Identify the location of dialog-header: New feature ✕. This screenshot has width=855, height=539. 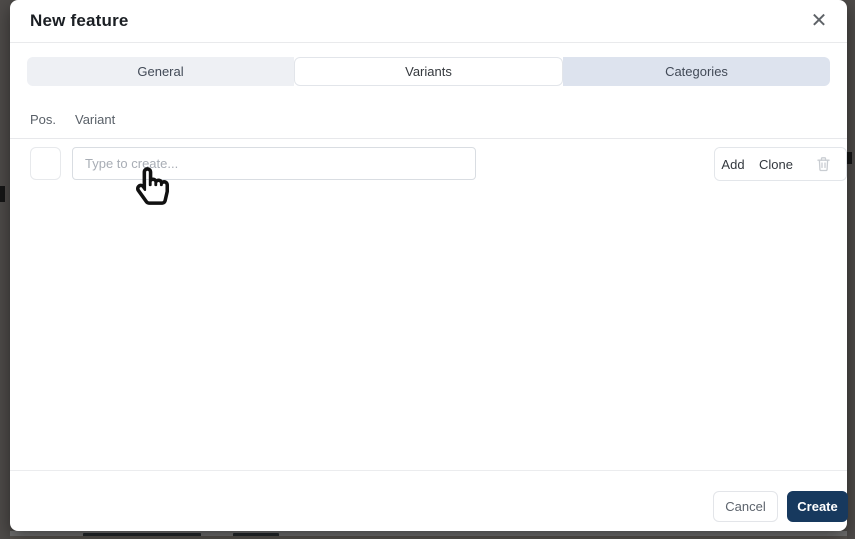
(428, 21).